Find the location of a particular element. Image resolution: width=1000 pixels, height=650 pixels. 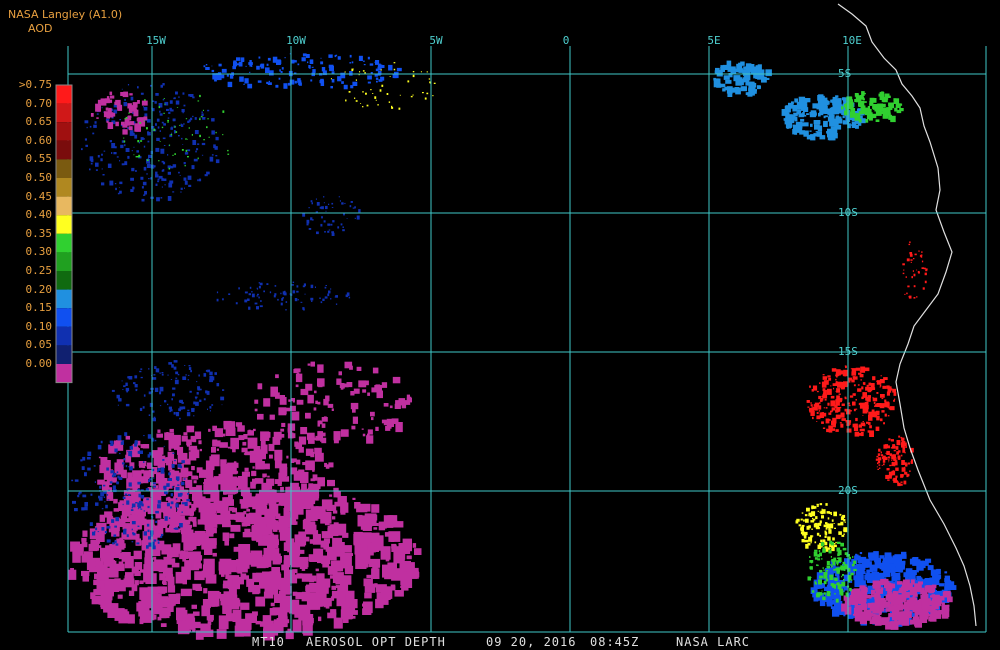

legend-label: 0.40 is located at coordinates (39, 215).